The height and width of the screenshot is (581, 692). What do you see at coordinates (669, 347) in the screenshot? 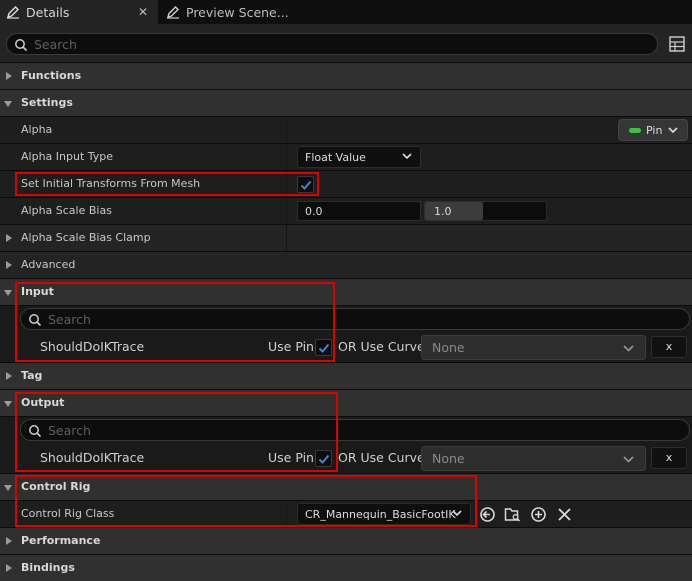
I see `input-clear-button: x` at bounding box center [669, 347].